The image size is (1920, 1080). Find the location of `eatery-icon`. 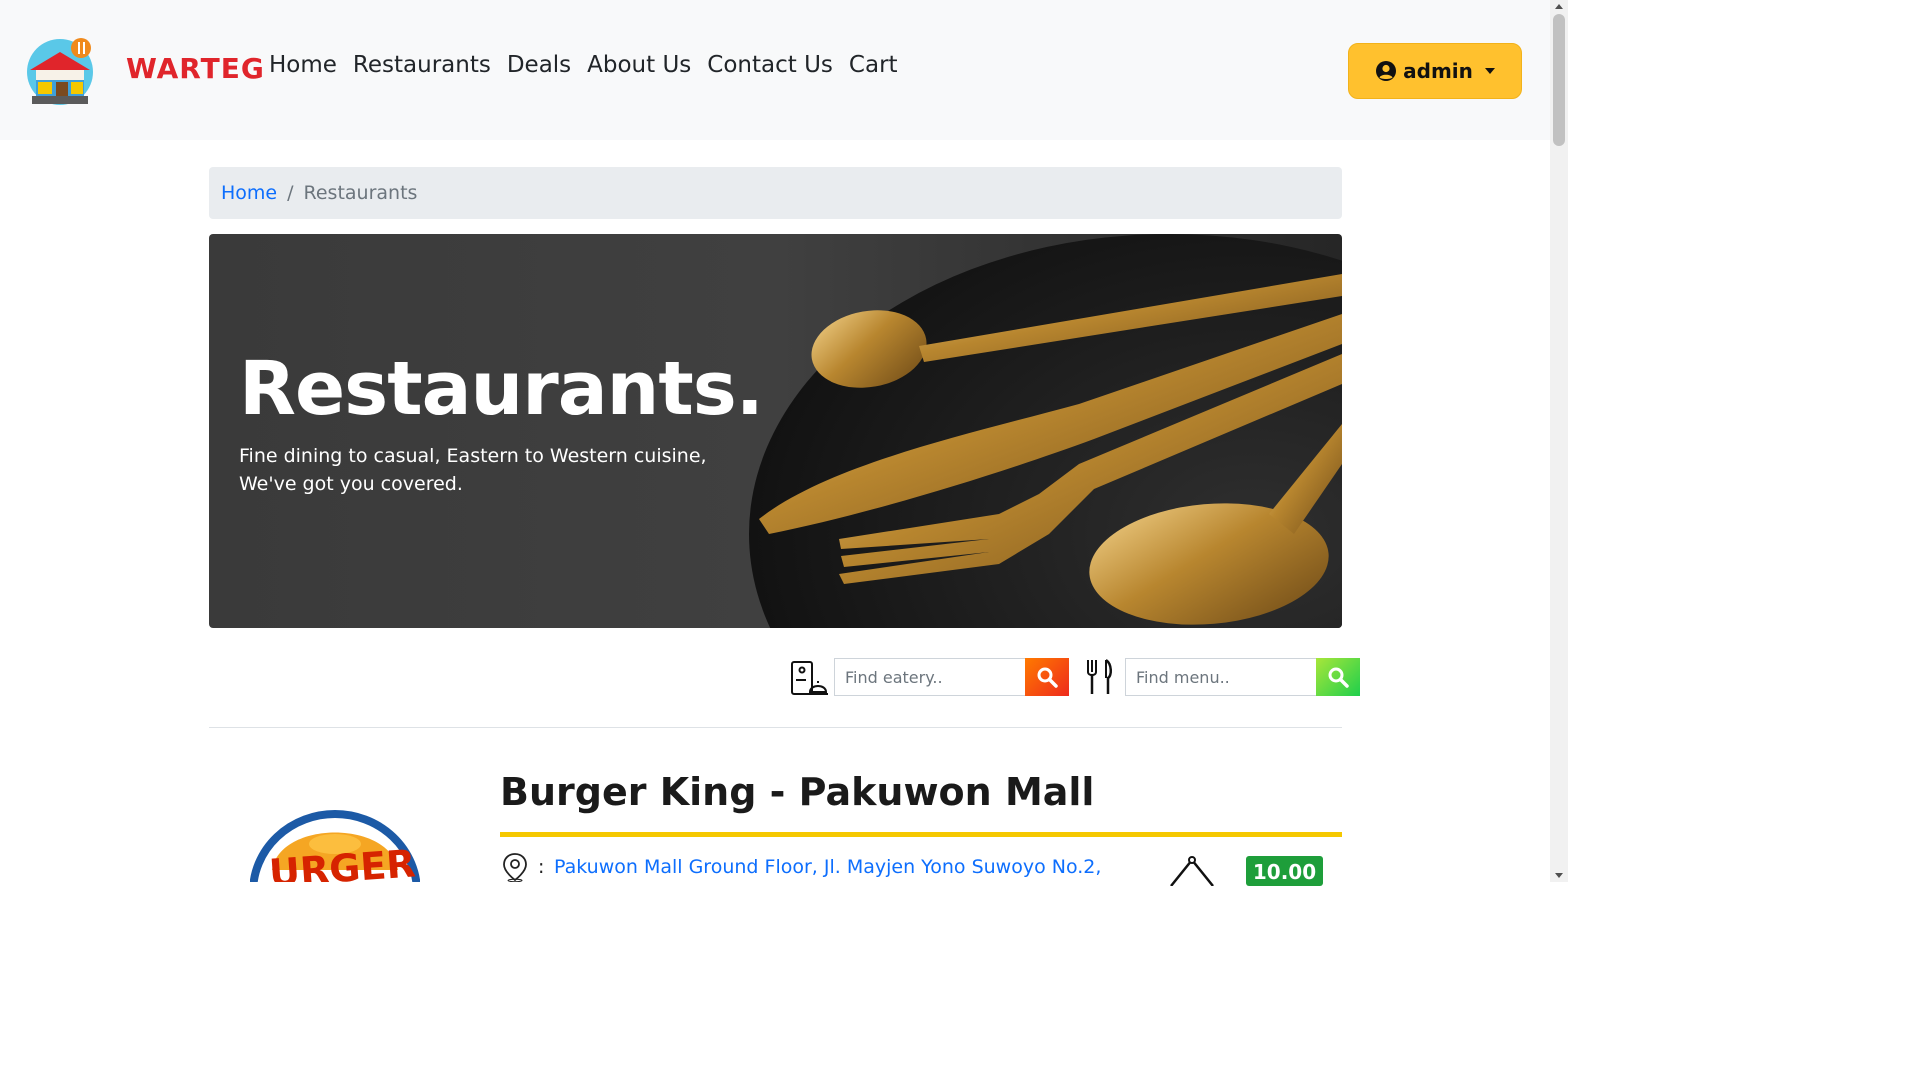

eatery-icon is located at coordinates (809, 678).